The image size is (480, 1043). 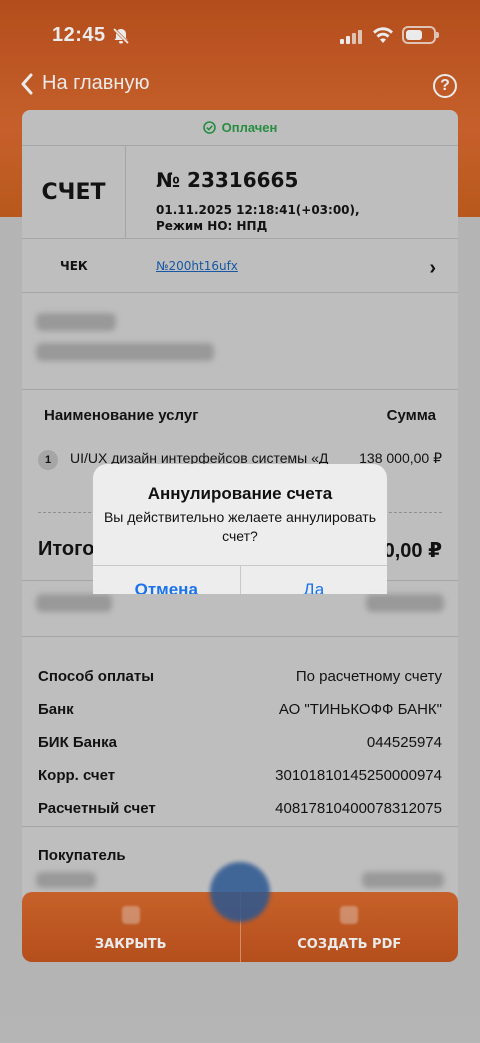 I want to click on dialog-buttons: Отмена Да, so click(x=240, y=579).